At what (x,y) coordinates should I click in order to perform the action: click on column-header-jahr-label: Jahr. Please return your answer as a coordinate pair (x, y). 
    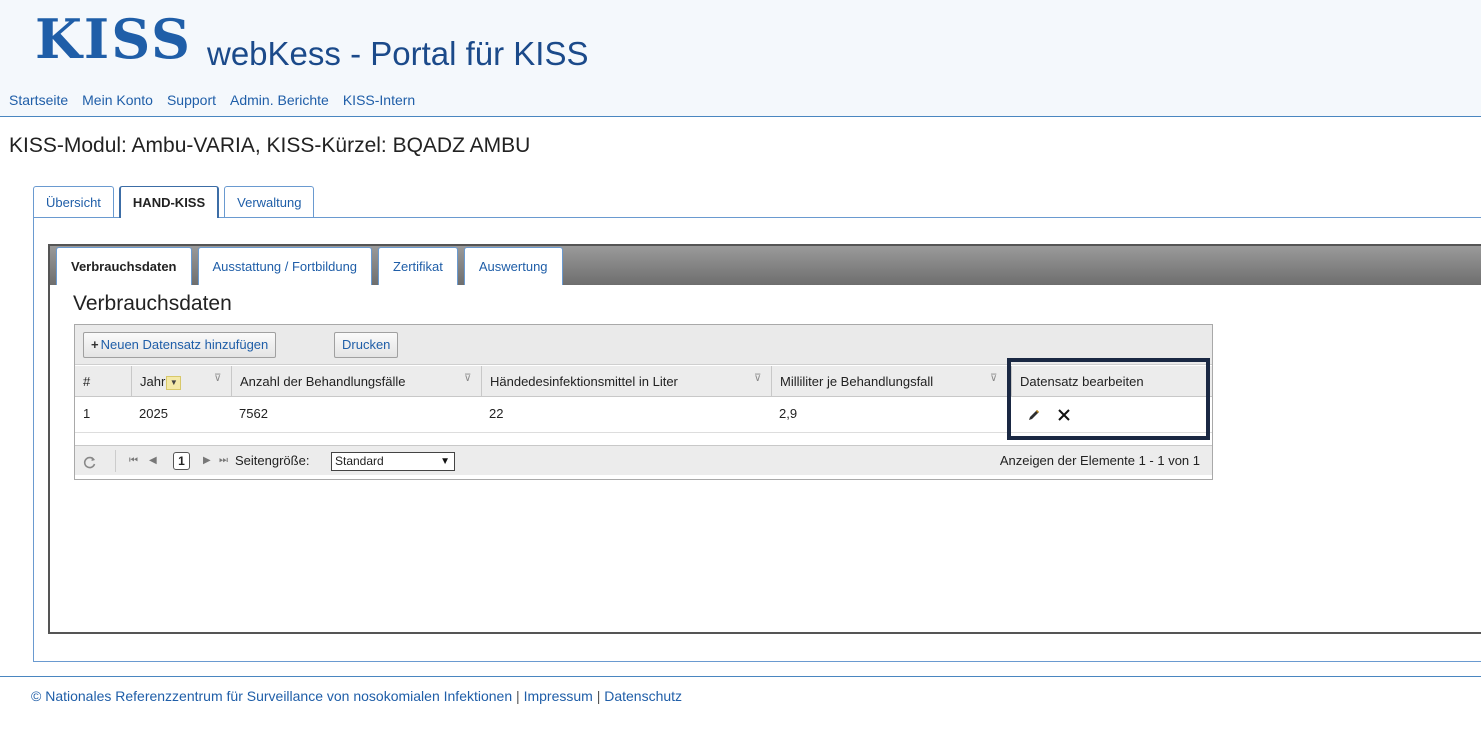
    Looking at the image, I should click on (153, 381).